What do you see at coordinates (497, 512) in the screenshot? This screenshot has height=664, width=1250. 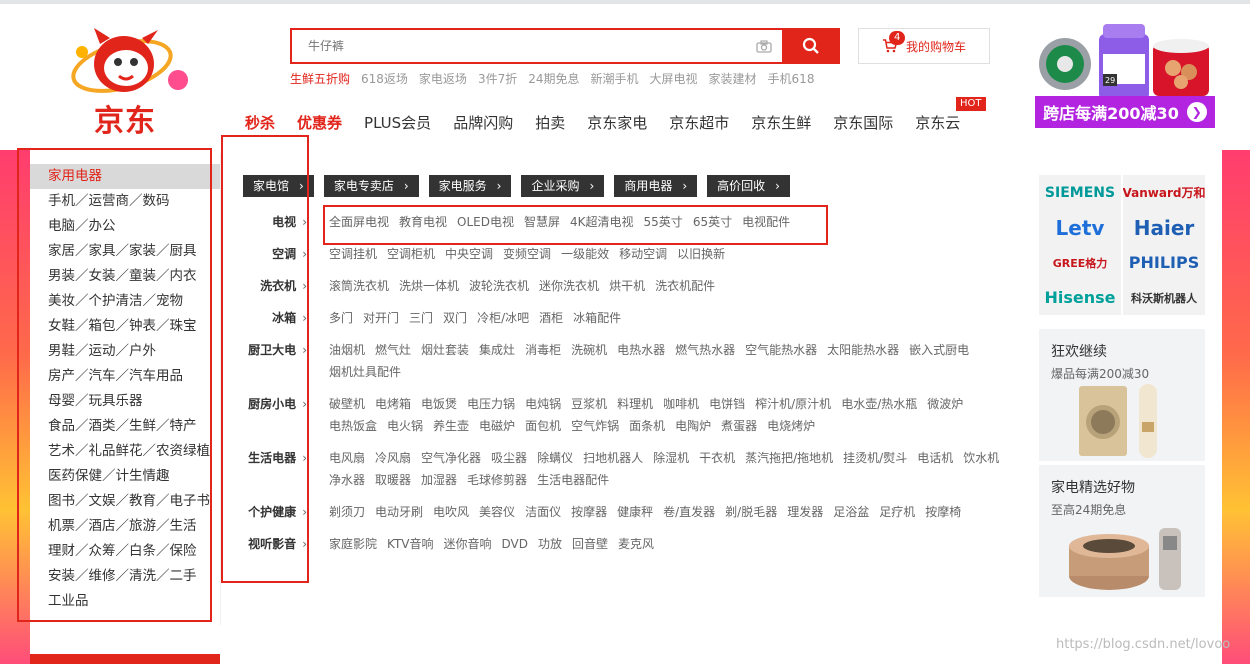 I see `subcategory-link: 美容仪` at bounding box center [497, 512].